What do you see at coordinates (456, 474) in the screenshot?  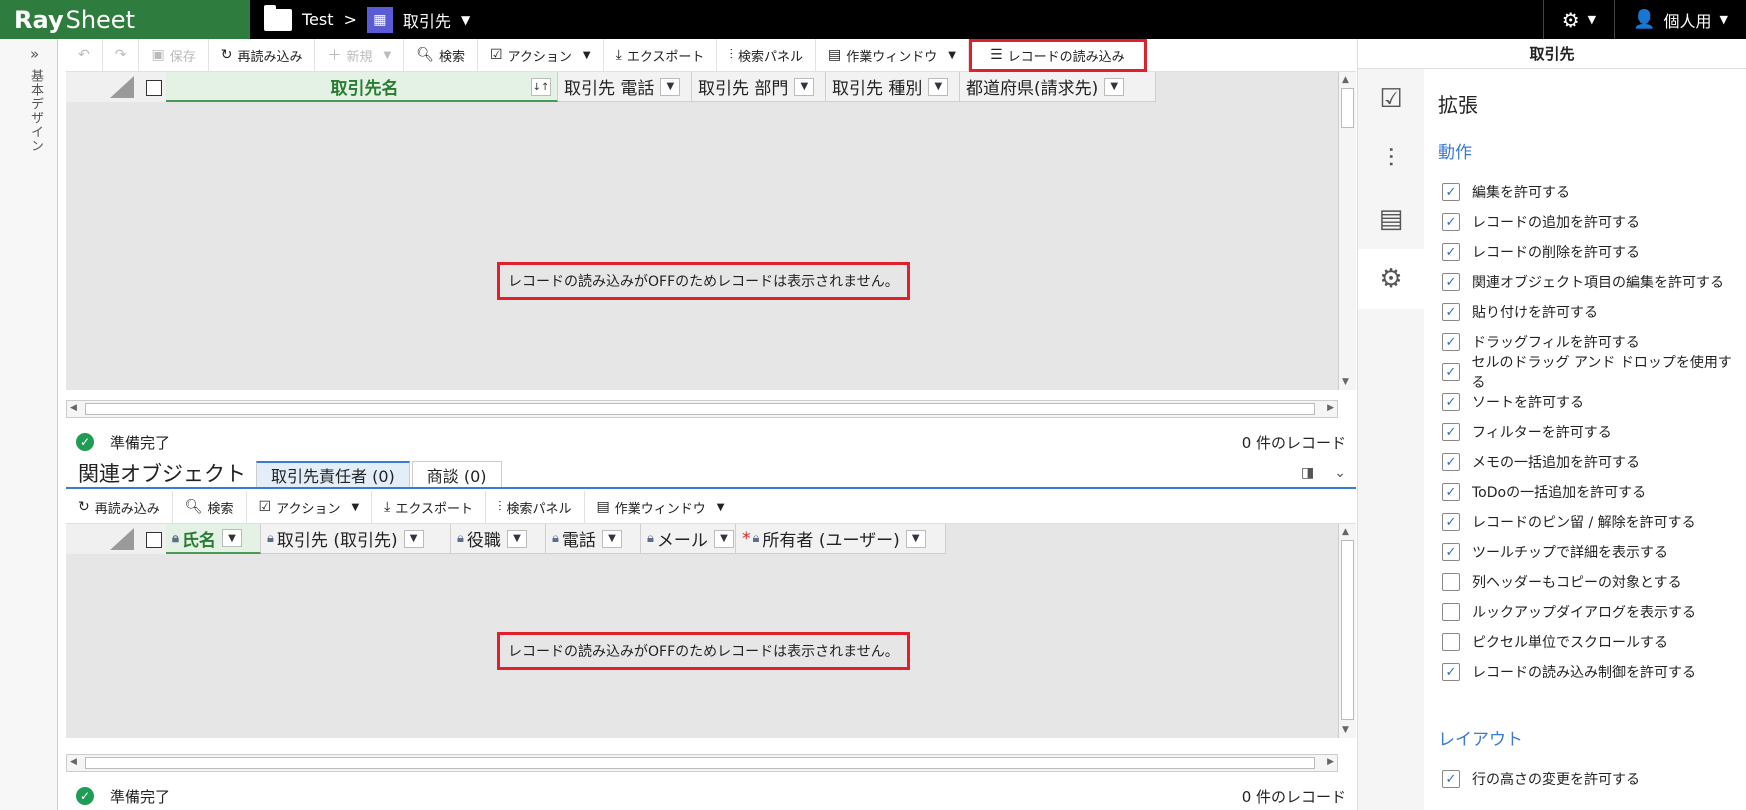 I see `tab-opportunities: 商談 (0)` at bounding box center [456, 474].